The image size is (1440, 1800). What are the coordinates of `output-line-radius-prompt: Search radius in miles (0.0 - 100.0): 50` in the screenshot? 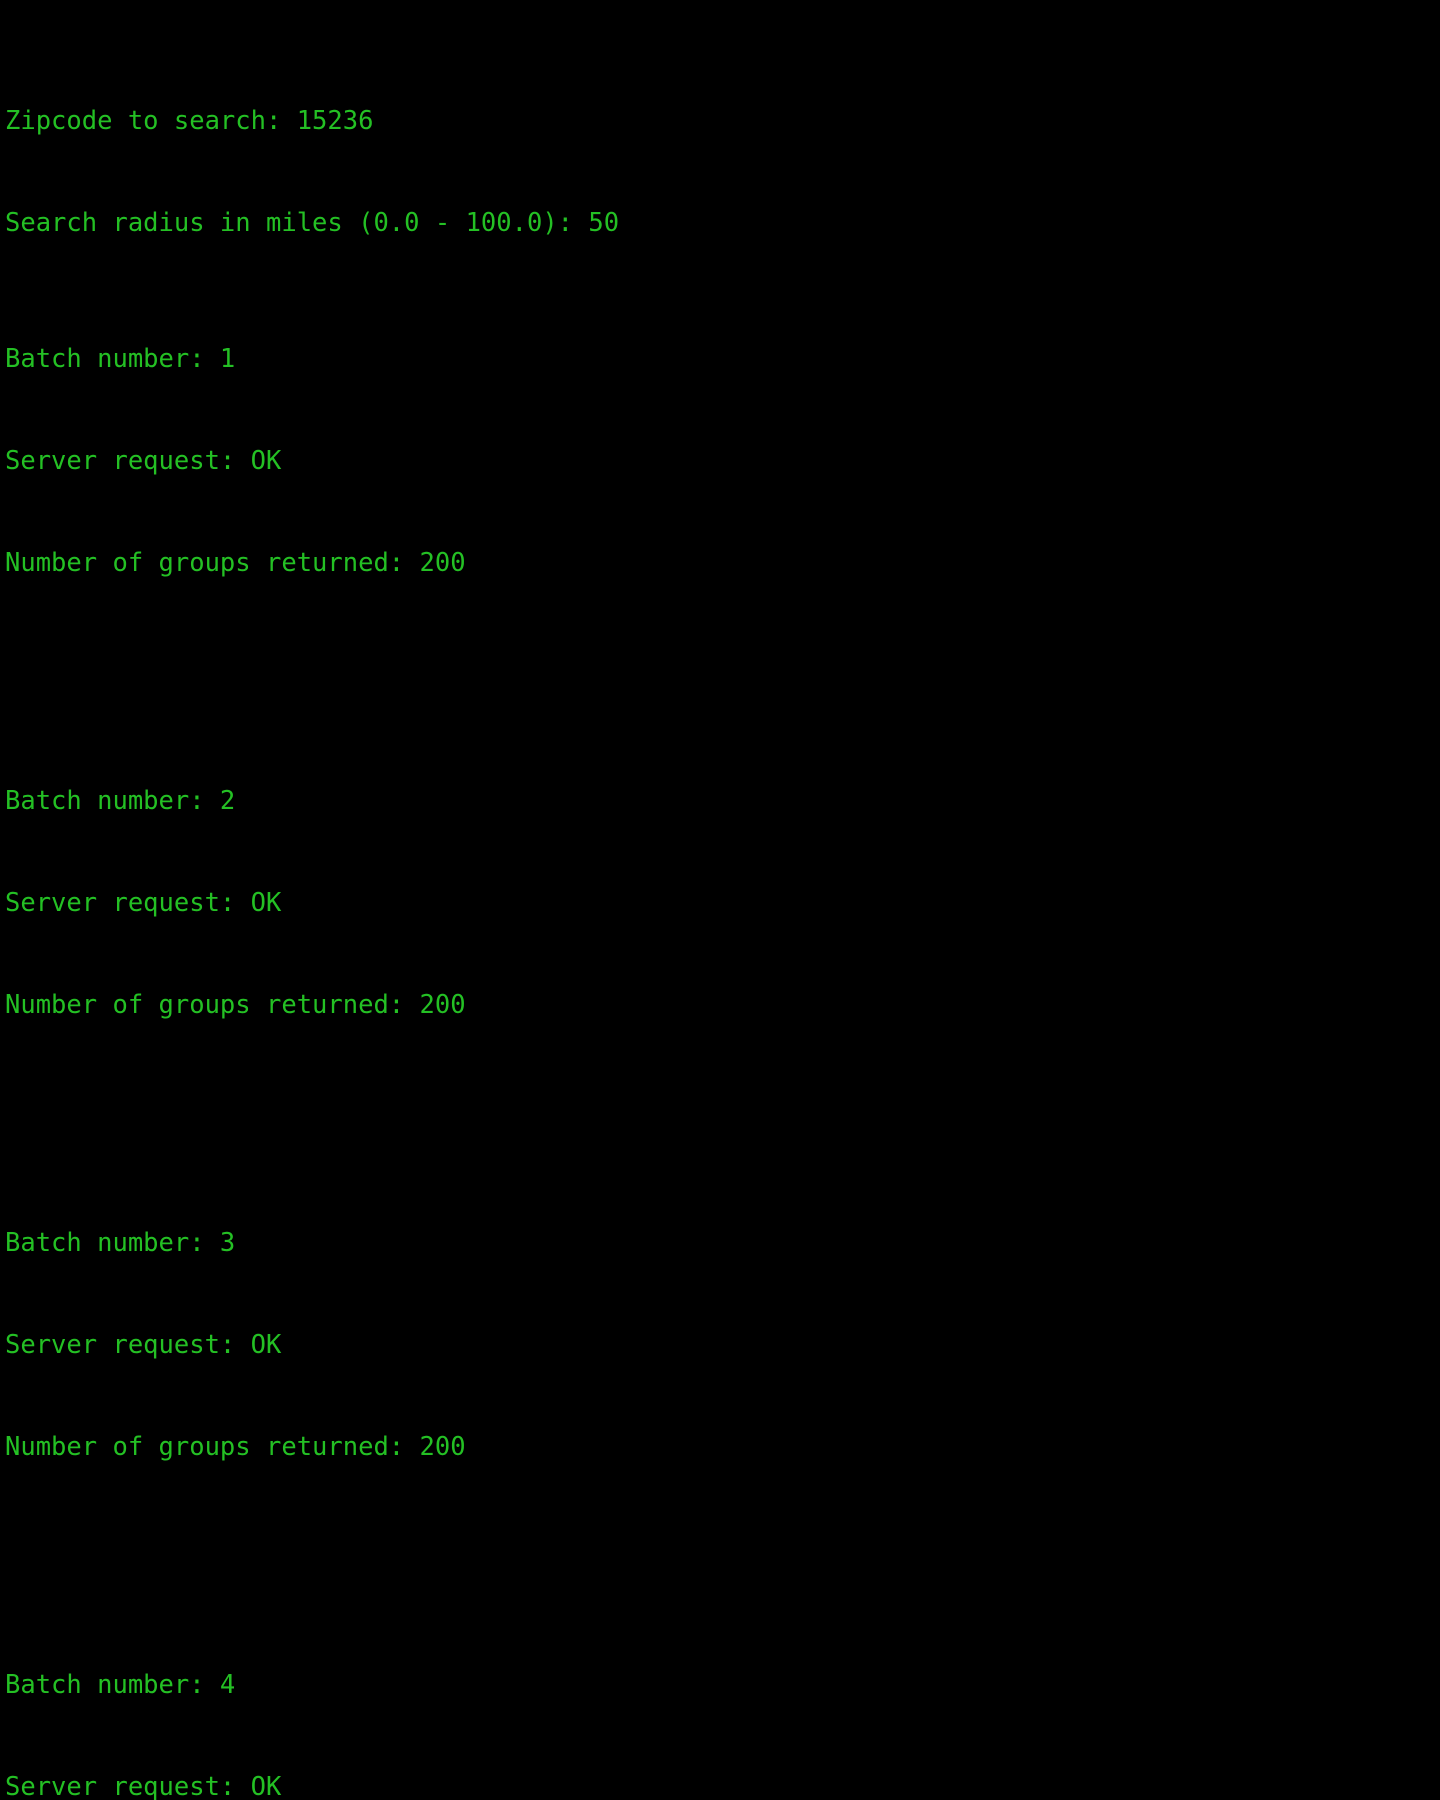 It's located at (312, 223).